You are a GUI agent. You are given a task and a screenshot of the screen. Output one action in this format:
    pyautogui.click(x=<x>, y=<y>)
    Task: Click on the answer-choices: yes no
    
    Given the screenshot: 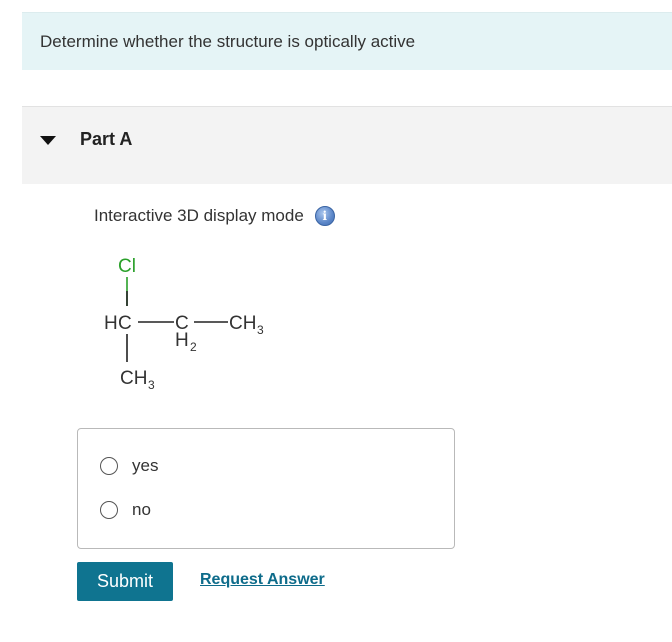 What is the action you would take?
    pyautogui.click(x=266, y=488)
    